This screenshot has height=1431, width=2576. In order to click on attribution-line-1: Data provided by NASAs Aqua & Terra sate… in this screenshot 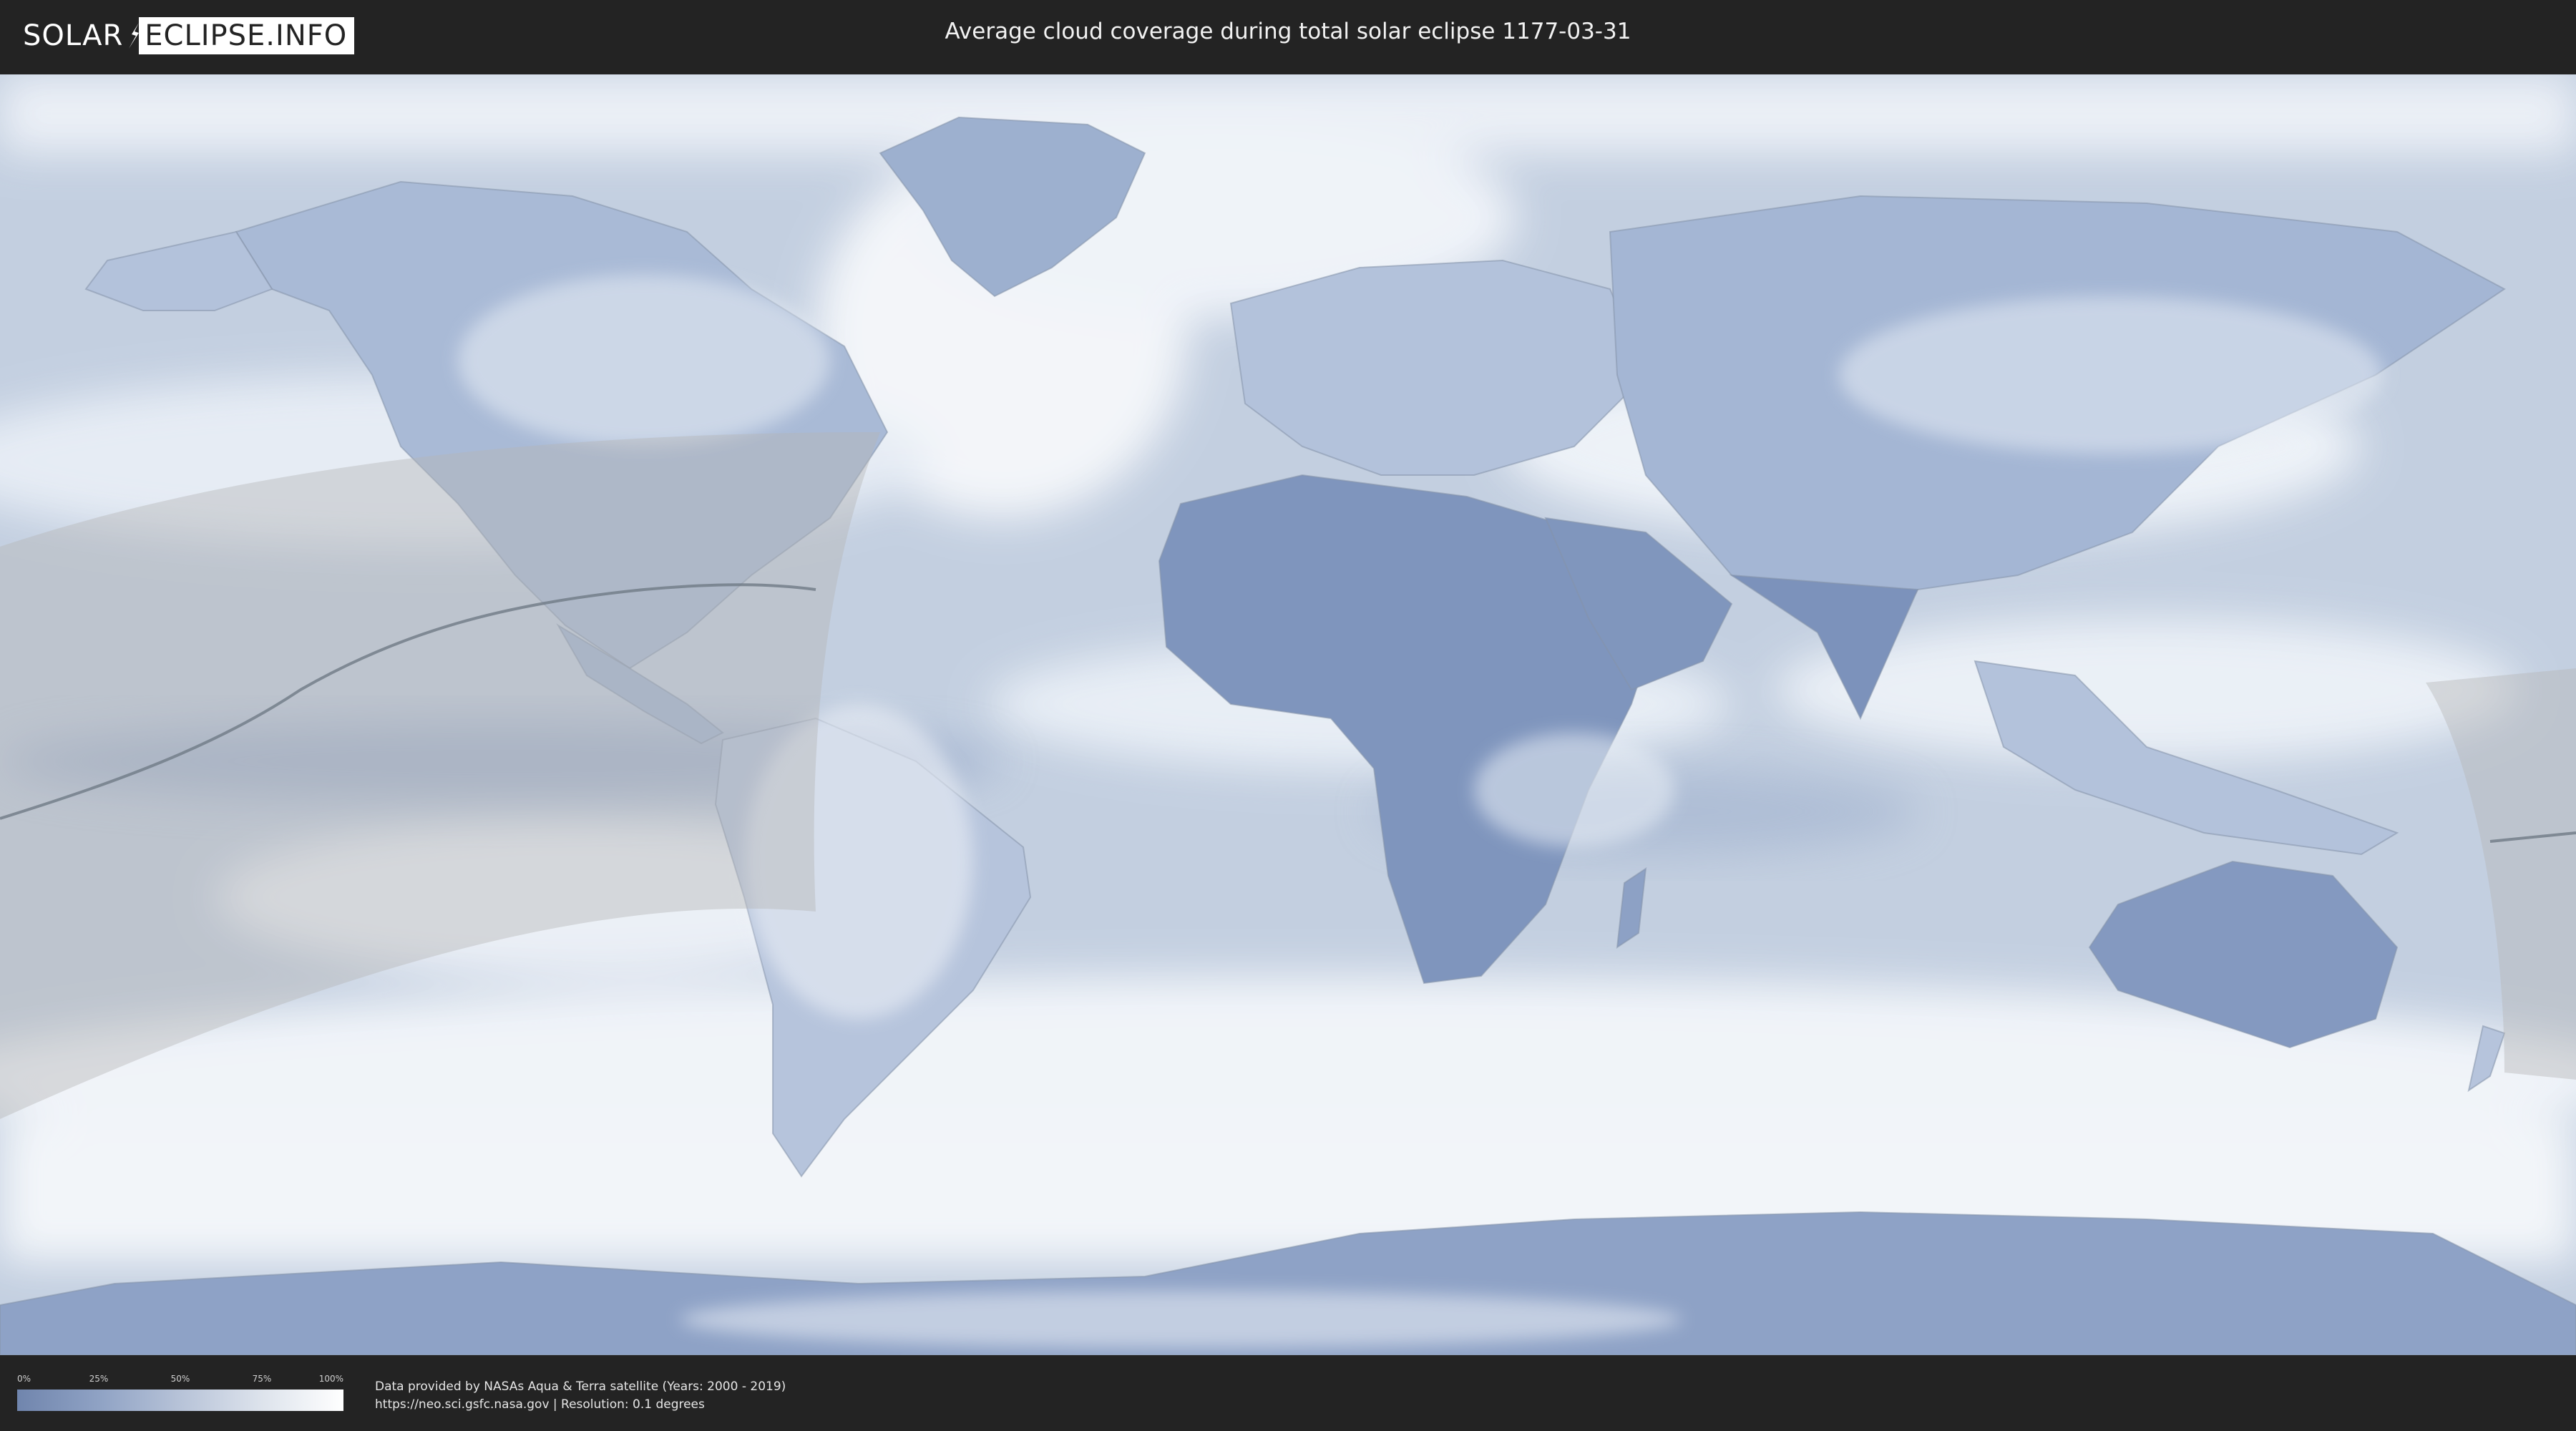, I will do `click(580, 1386)`.